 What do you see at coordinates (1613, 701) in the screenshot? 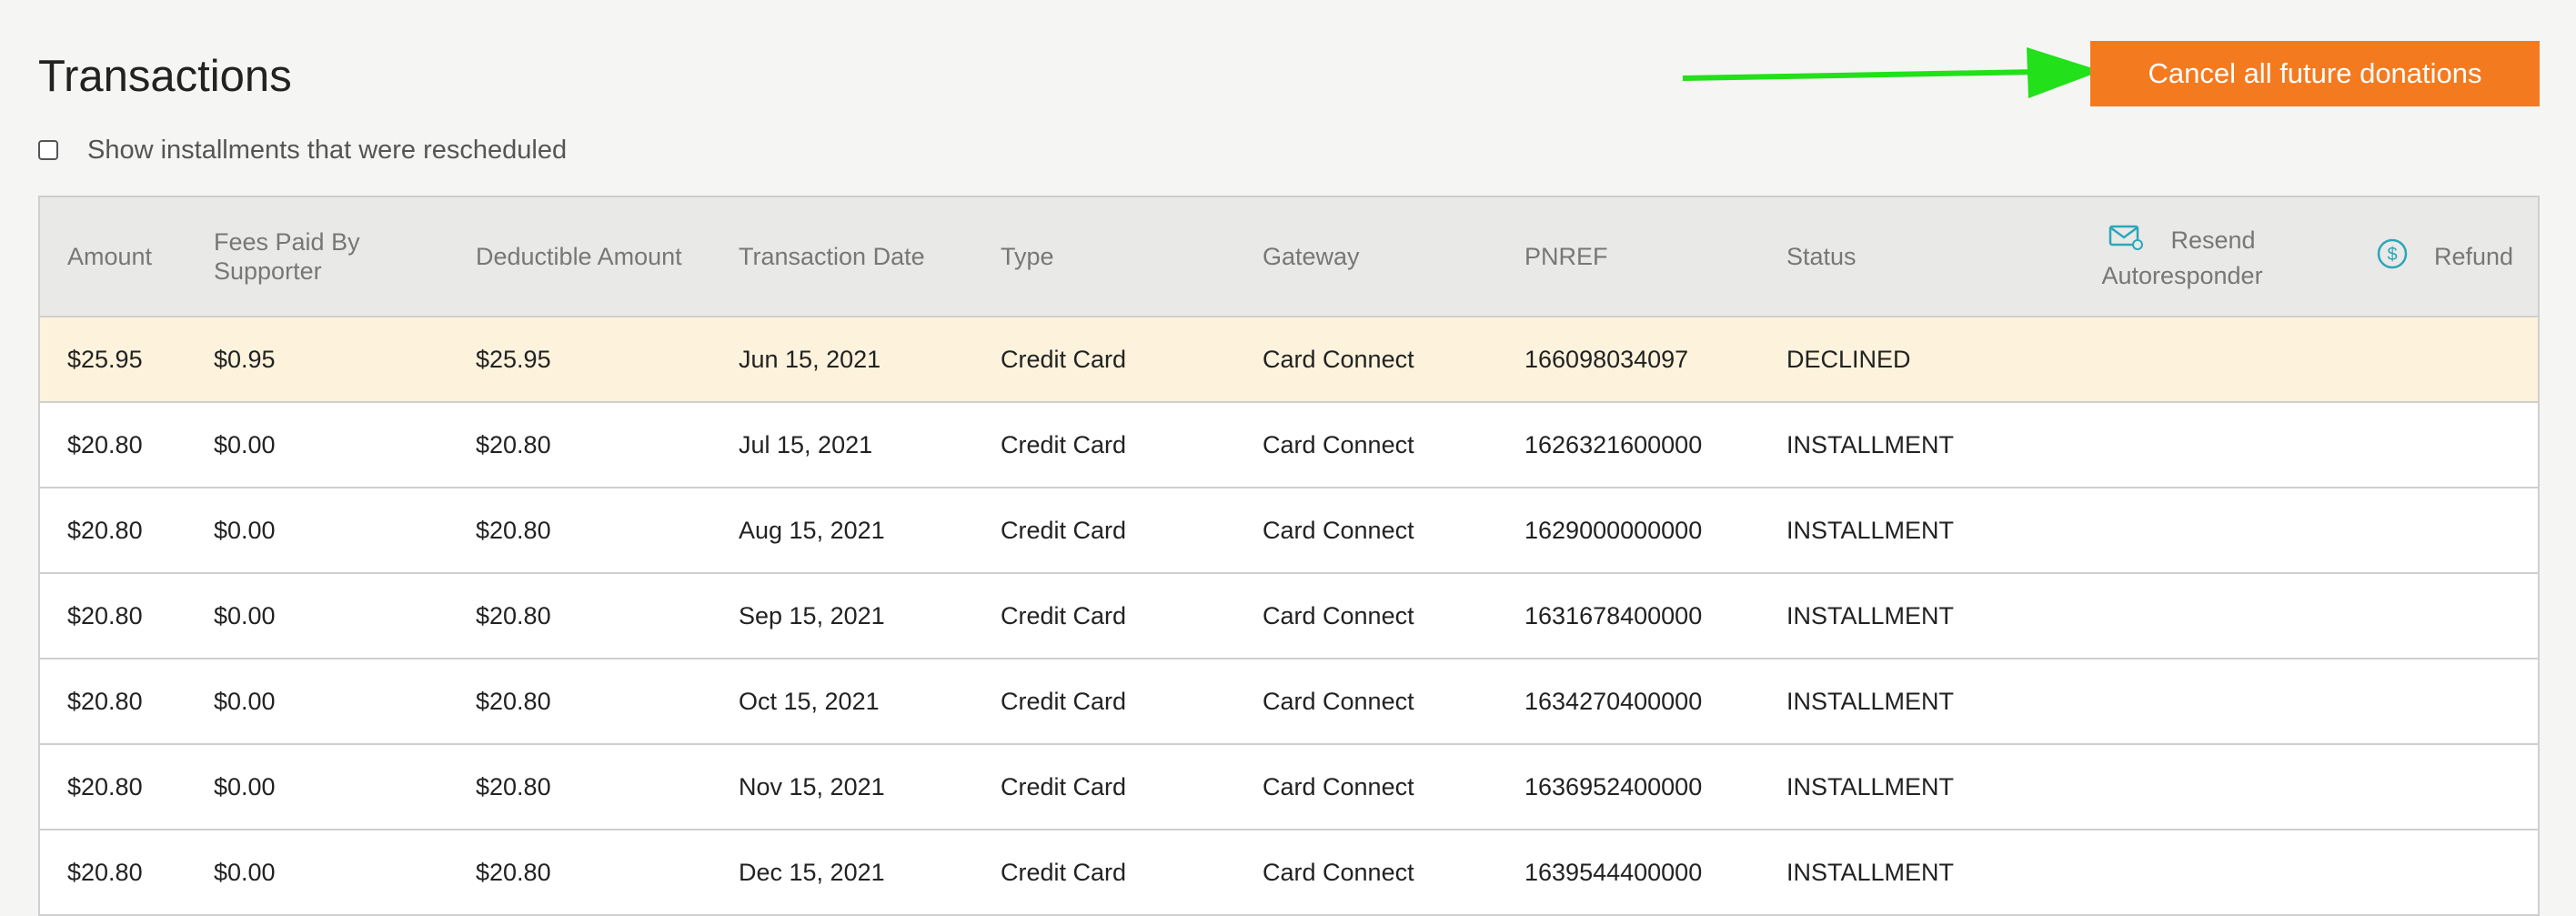
I see `cell-pnref: 1634270400000` at bounding box center [1613, 701].